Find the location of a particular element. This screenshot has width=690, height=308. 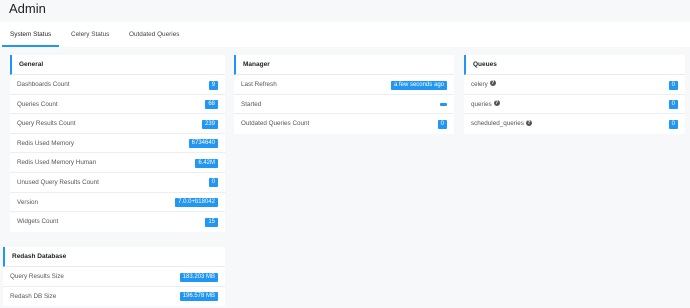

general-panel-title: General is located at coordinates (117, 65).